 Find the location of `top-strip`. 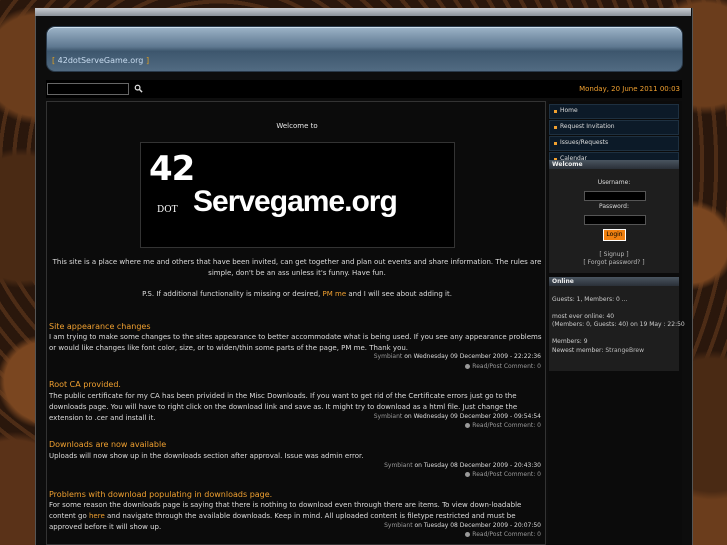

top-strip is located at coordinates (363, 12).